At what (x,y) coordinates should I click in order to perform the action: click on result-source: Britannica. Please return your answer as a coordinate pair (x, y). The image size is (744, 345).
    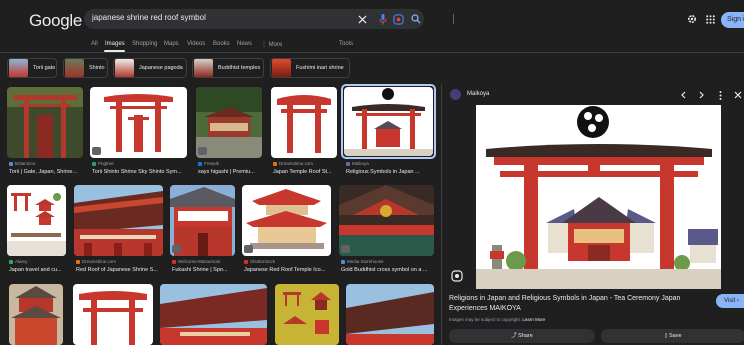
    Looking at the image, I should click on (22, 163).